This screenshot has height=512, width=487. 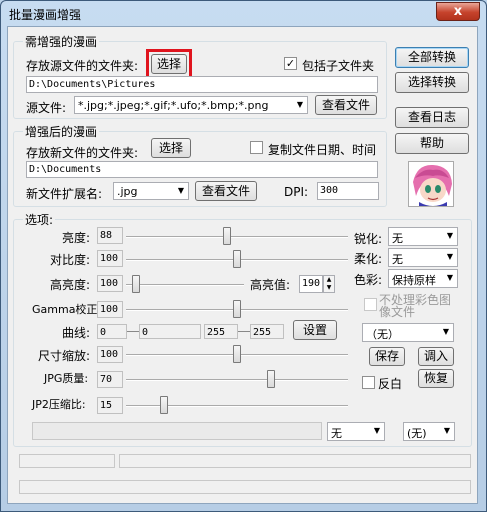 I want to click on color-combo: 保持原样 ▼, so click(x=423, y=278).